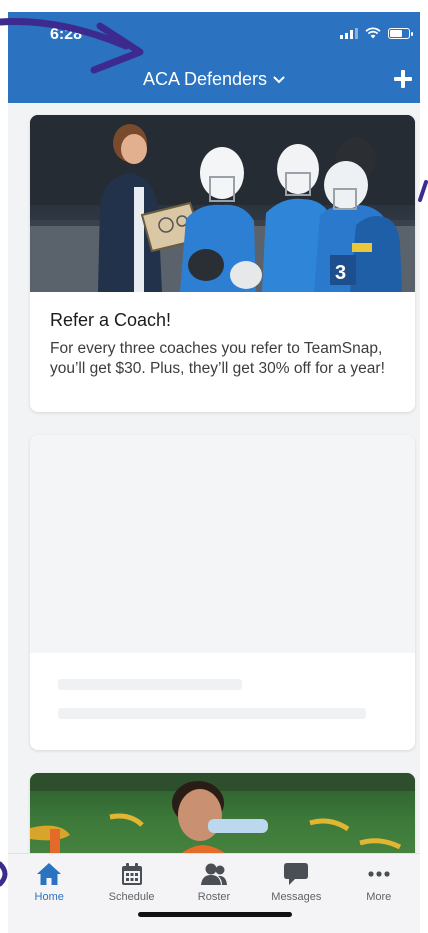 The image size is (428, 933). I want to click on tab-label: Messages, so click(296, 897).